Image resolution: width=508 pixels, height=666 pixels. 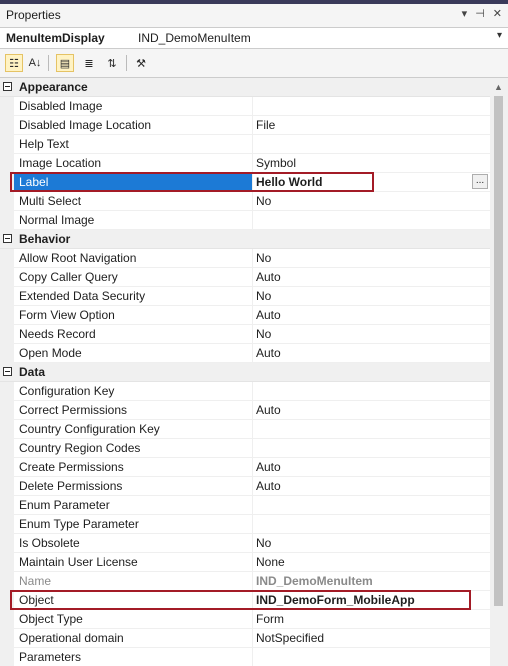 I want to click on window-menu-dropdown-icon: ▾, so click(x=465, y=13).